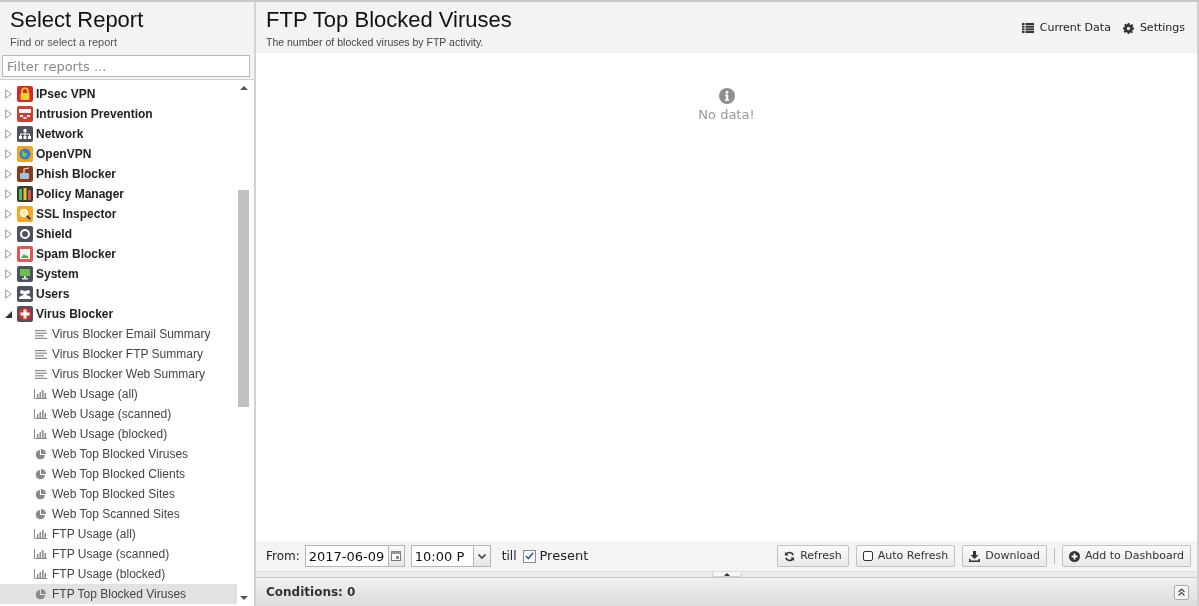 The width and height of the screenshot is (1199, 606). Describe the element at coordinates (1004, 556) in the screenshot. I see `download-button: Download` at that location.